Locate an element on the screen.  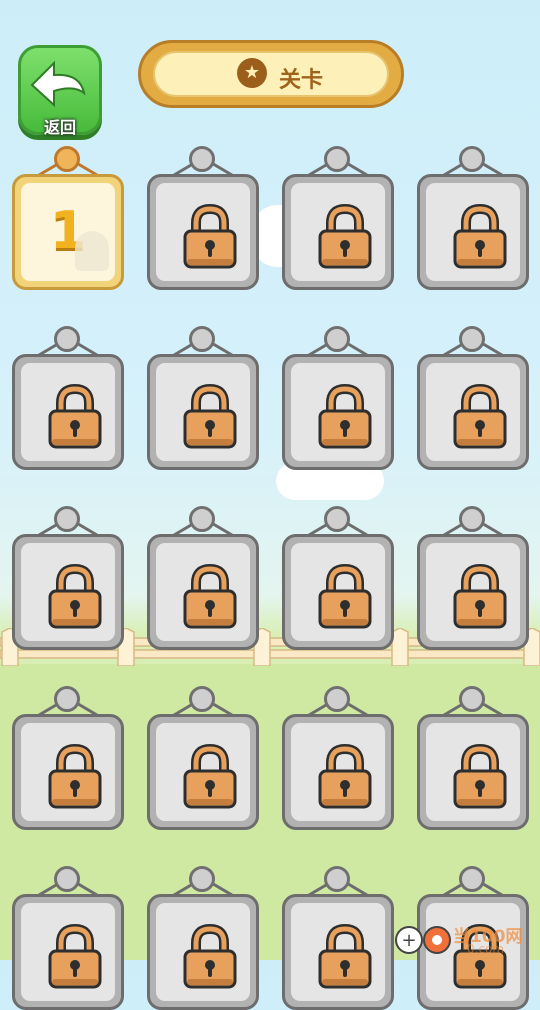
watermark-sub: 0.com is located at coordinates (486, 949).